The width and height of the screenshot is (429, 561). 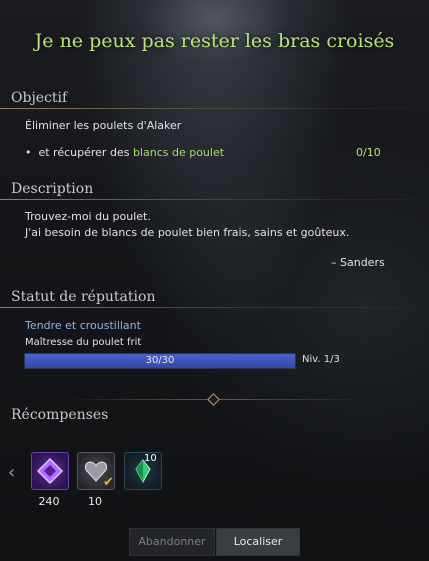 I want to click on description-author: – Sanders, so click(x=358, y=262).